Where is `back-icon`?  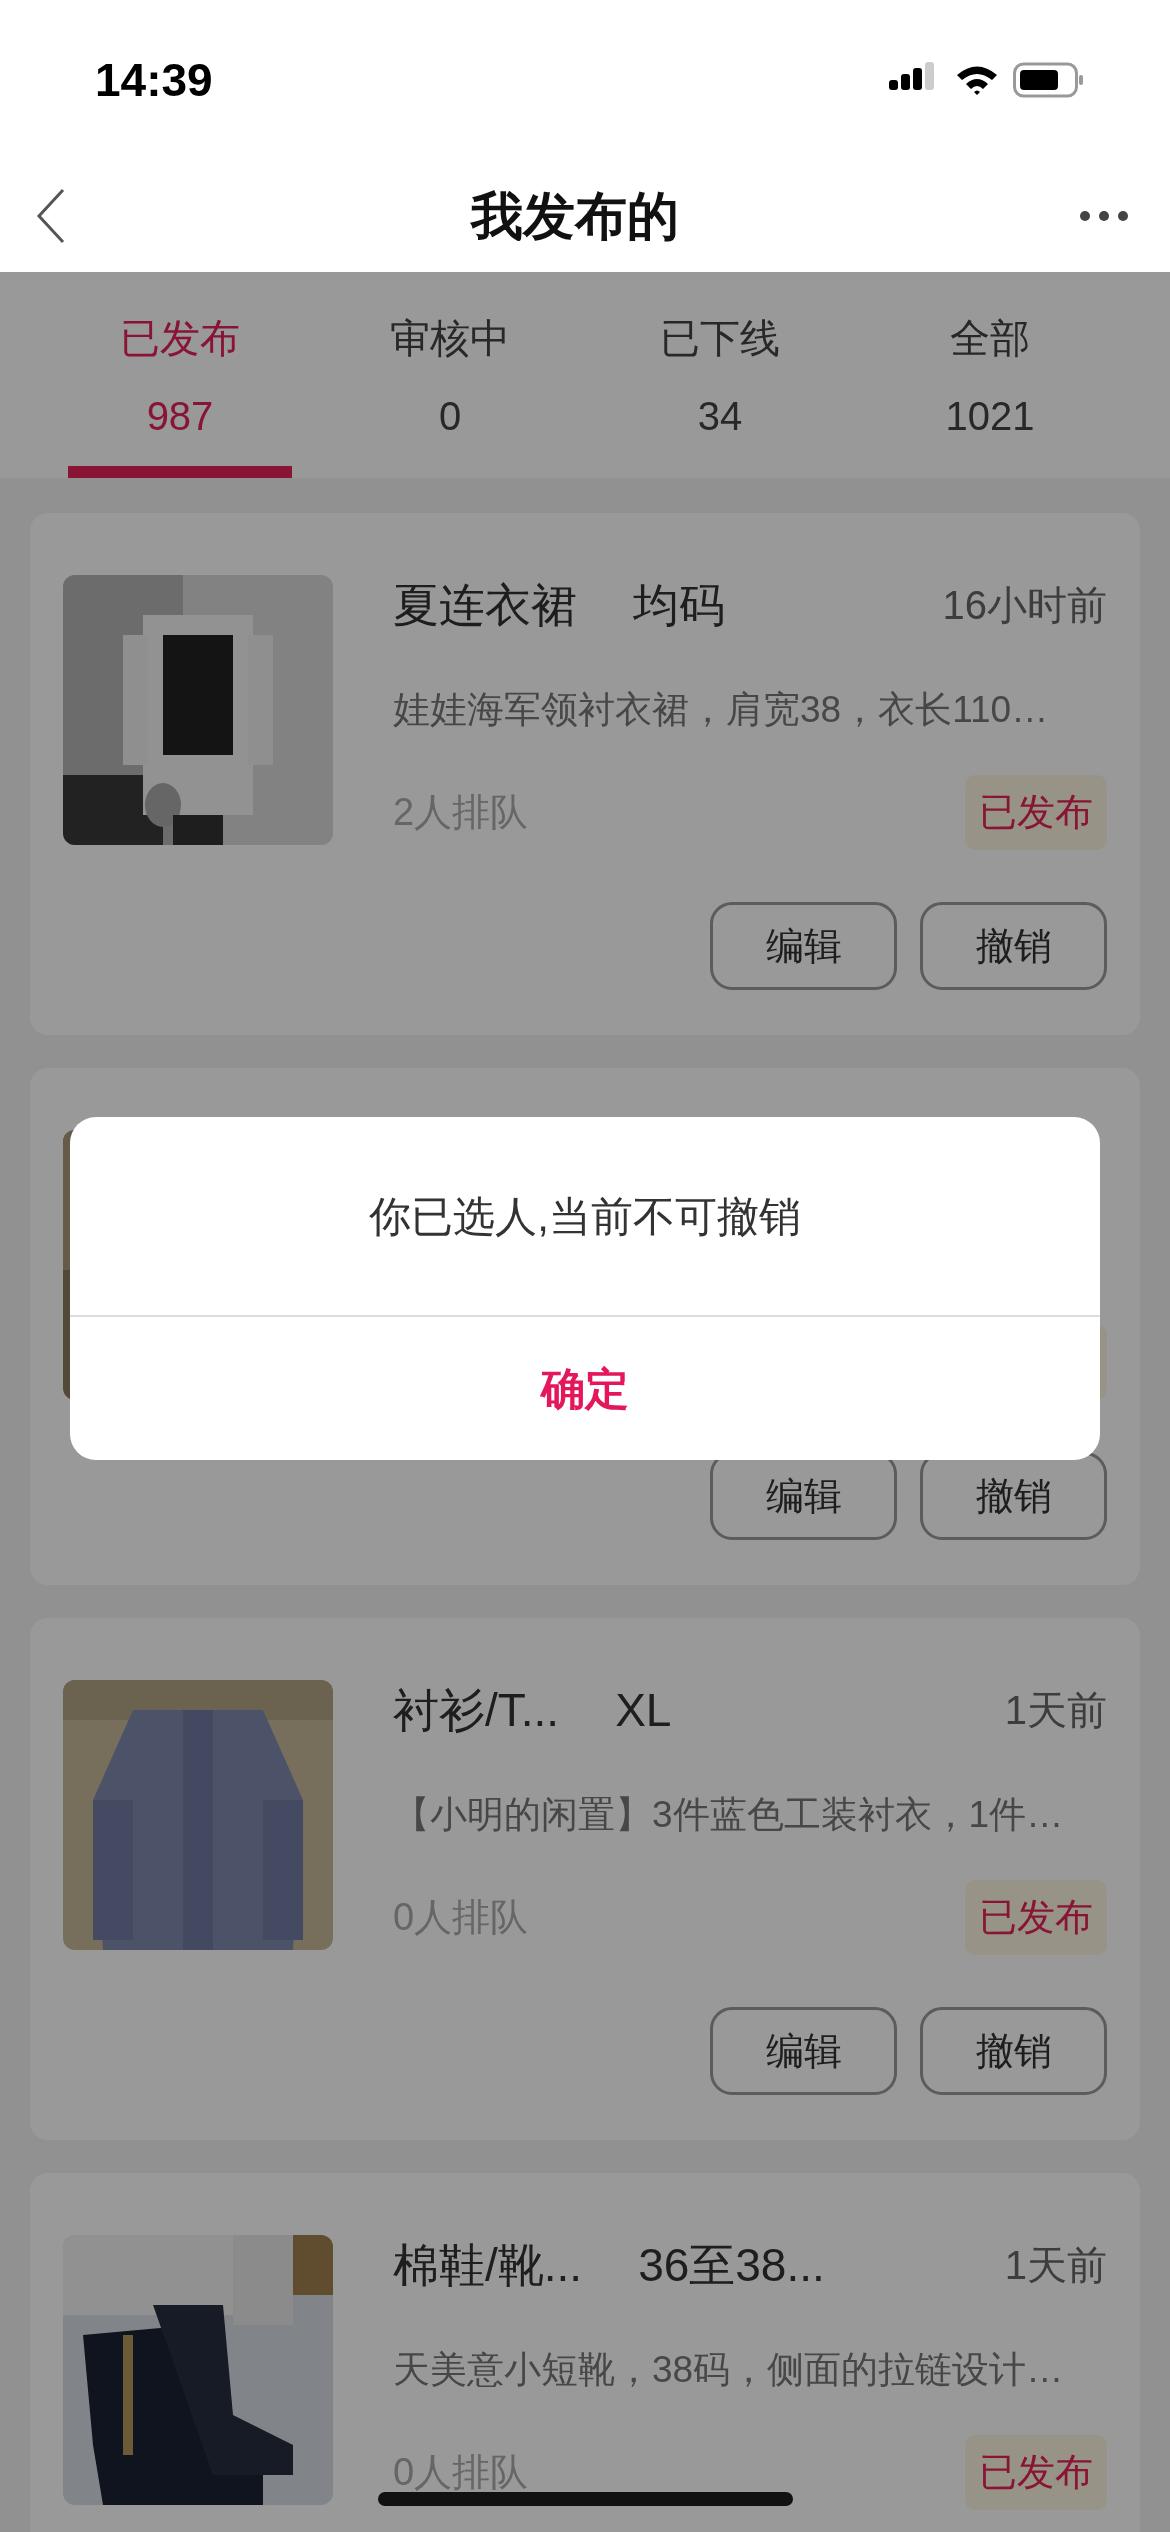 back-icon is located at coordinates (51, 216).